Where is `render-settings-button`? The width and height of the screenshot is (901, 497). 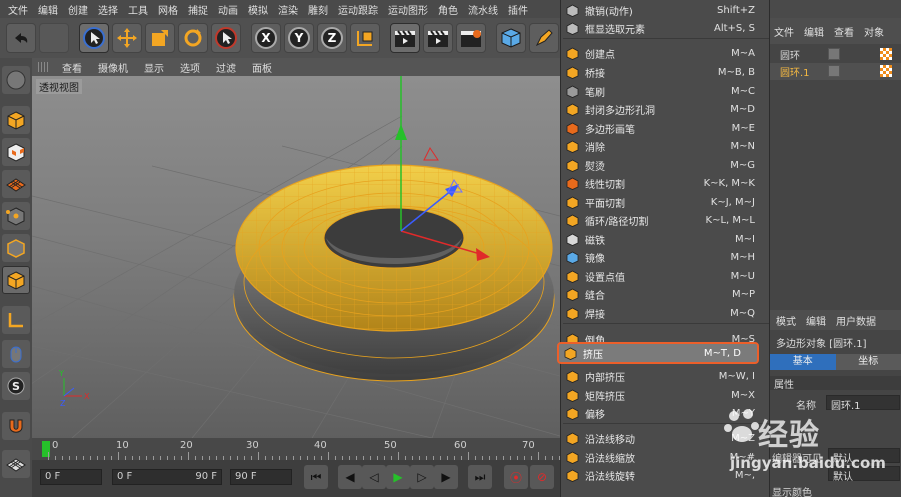 render-settings-button is located at coordinates (471, 38).